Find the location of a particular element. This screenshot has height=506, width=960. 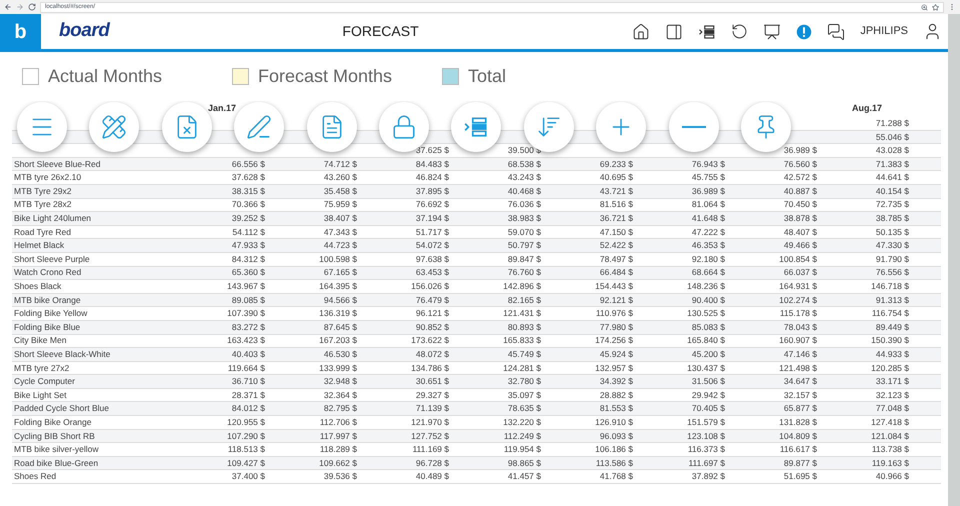

table-cell: 107.390 $ is located at coordinates (246, 313).